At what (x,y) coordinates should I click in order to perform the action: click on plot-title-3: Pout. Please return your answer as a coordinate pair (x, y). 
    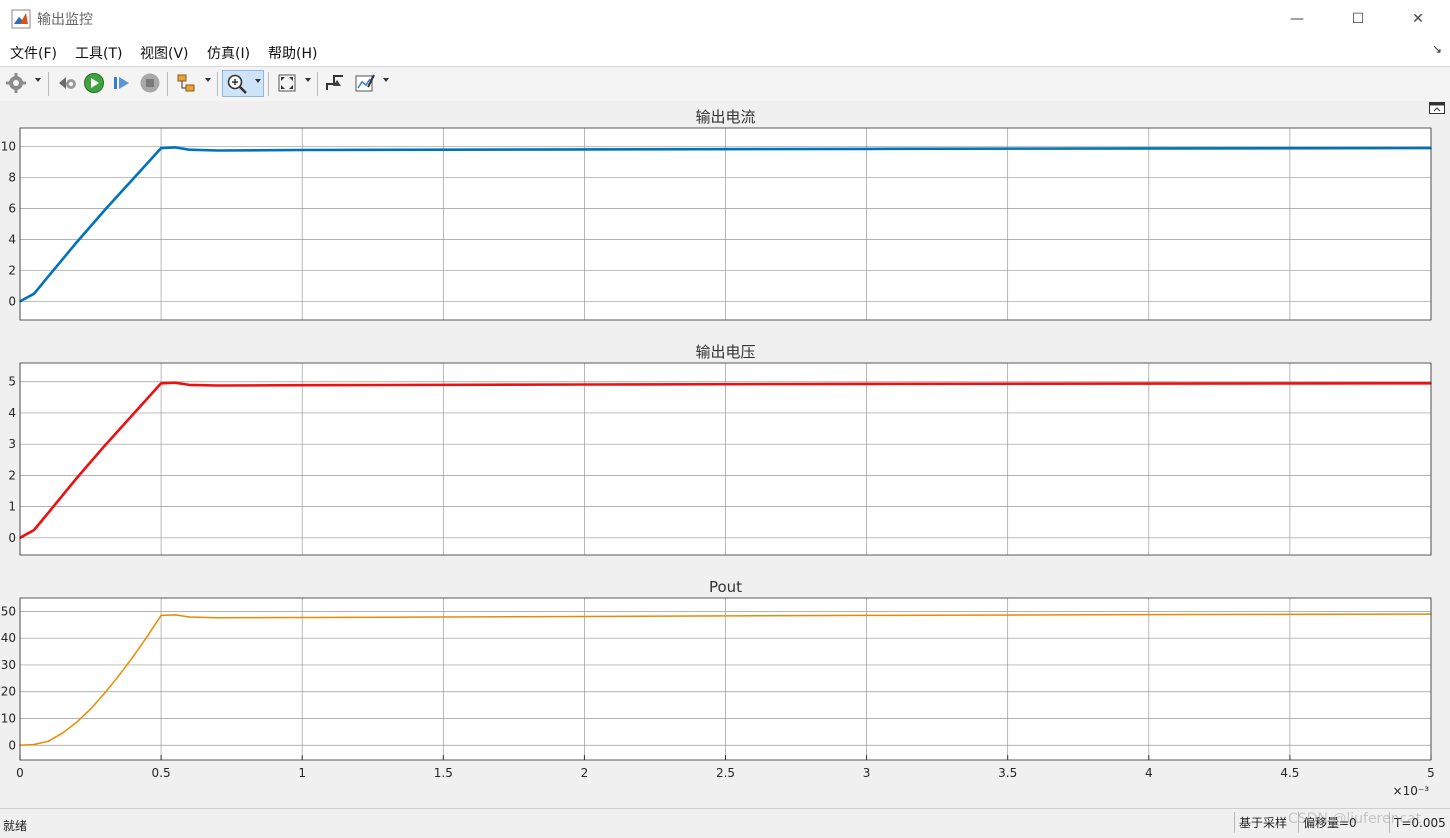
    Looking at the image, I should click on (725, 587).